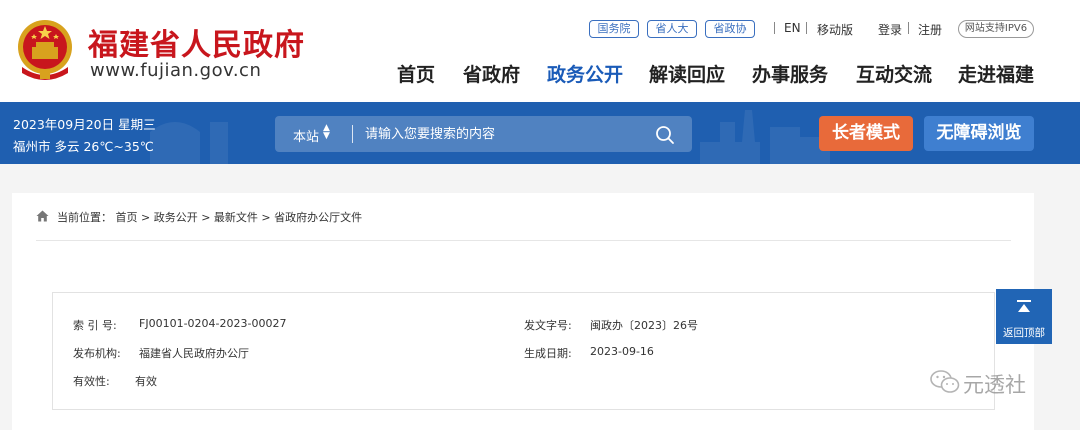 This screenshot has width=1080, height=430. I want to click on nav-province-gov: 省政府, so click(491, 73).